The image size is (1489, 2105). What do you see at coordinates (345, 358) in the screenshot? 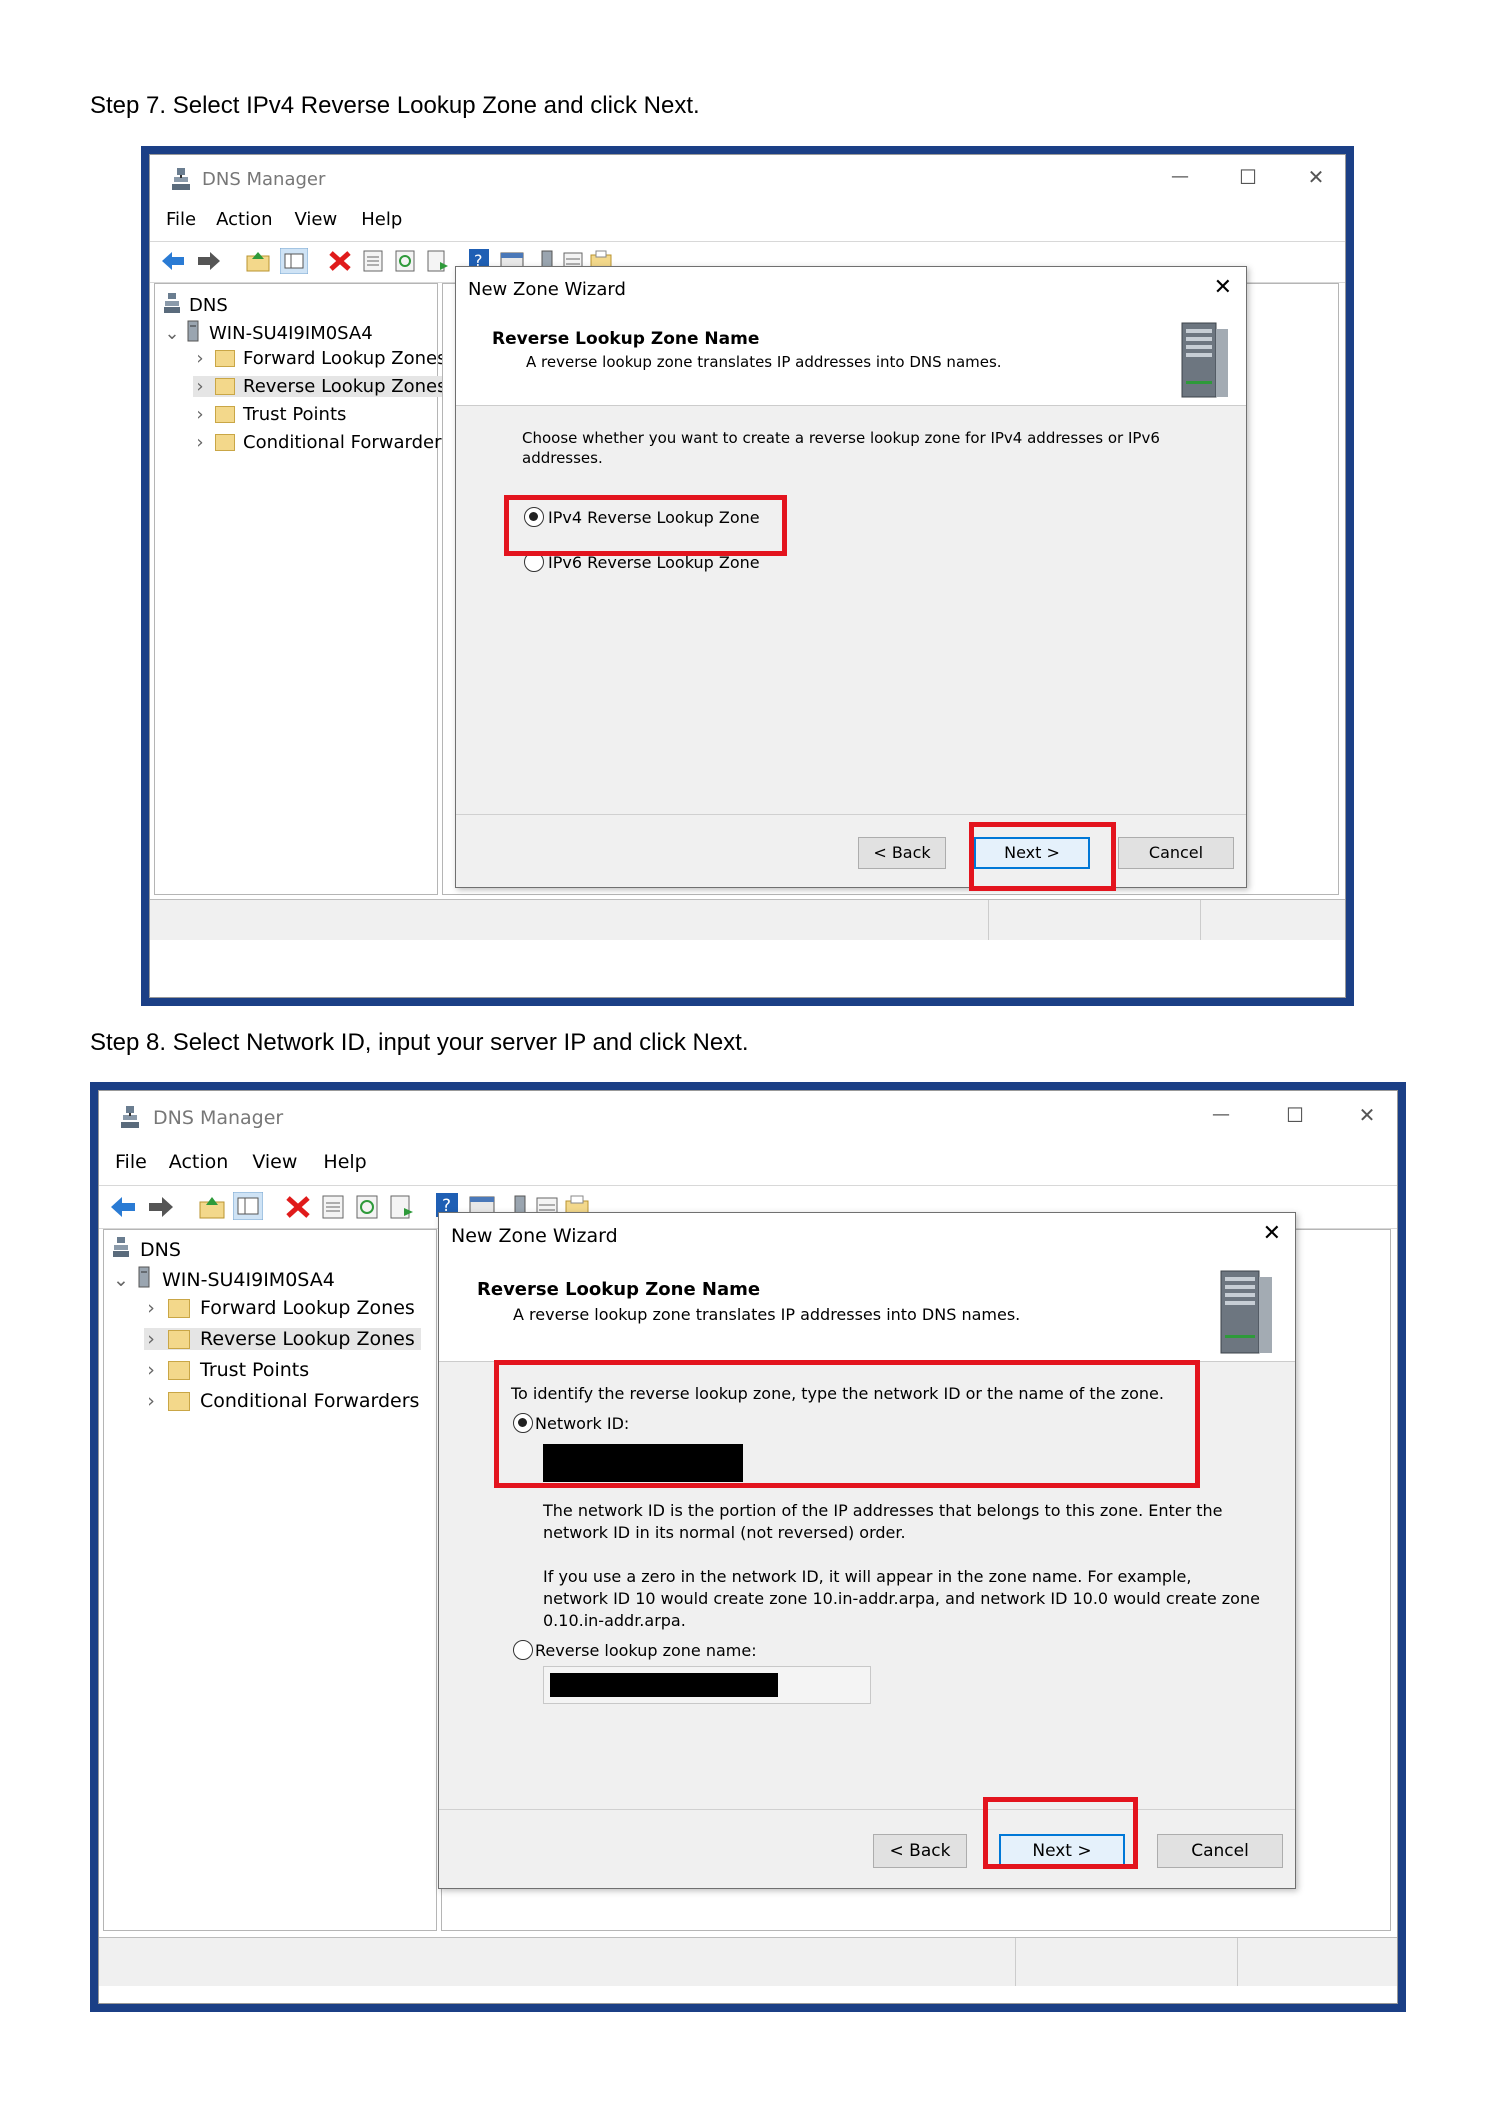
I see `tree-item-label: Forward Lookup Zones` at bounding box center [345, 358].